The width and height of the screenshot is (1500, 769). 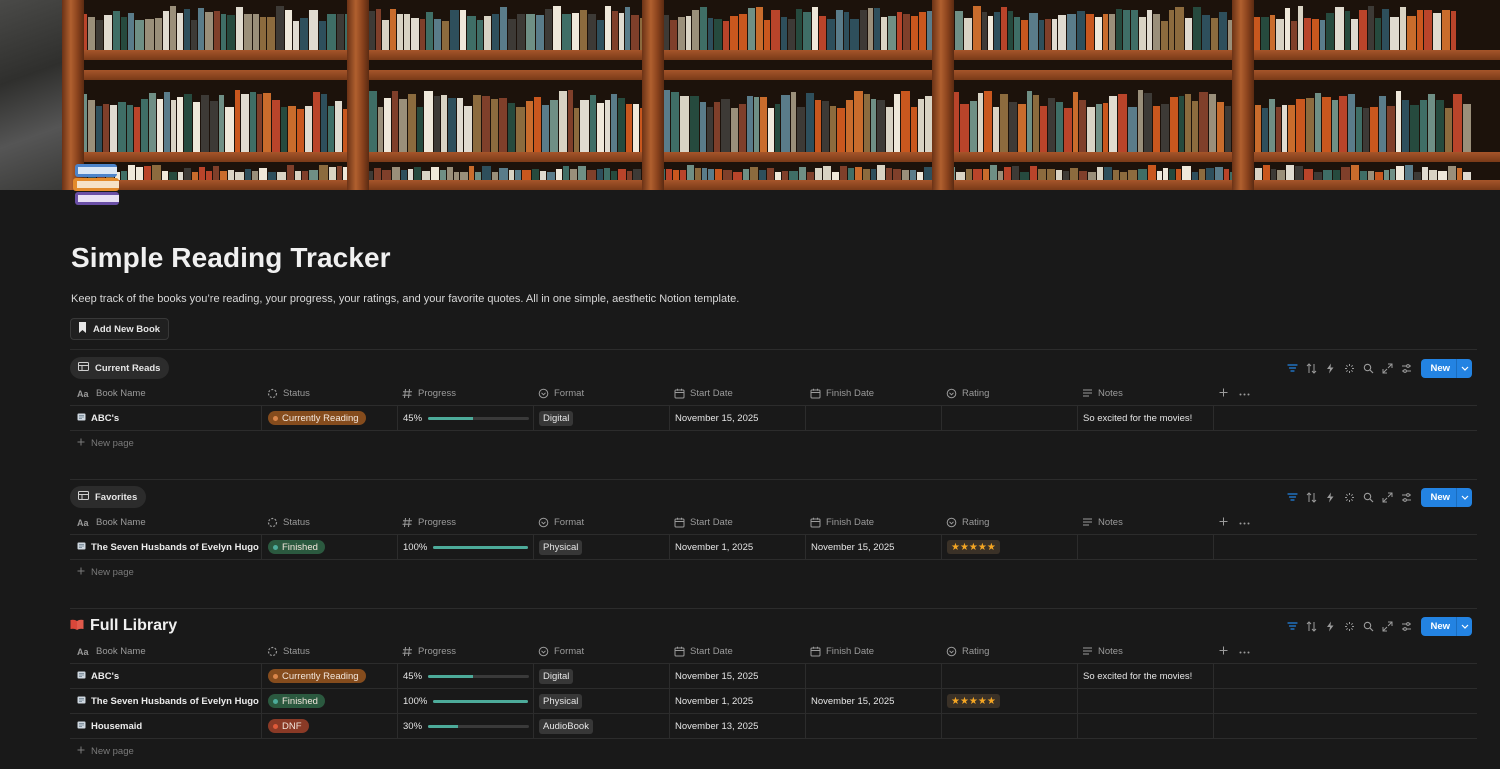 What do you see at coordinates (329, 547) in the screenshot?
I see `status-cell: Finished` at bounding box center [329, 547].